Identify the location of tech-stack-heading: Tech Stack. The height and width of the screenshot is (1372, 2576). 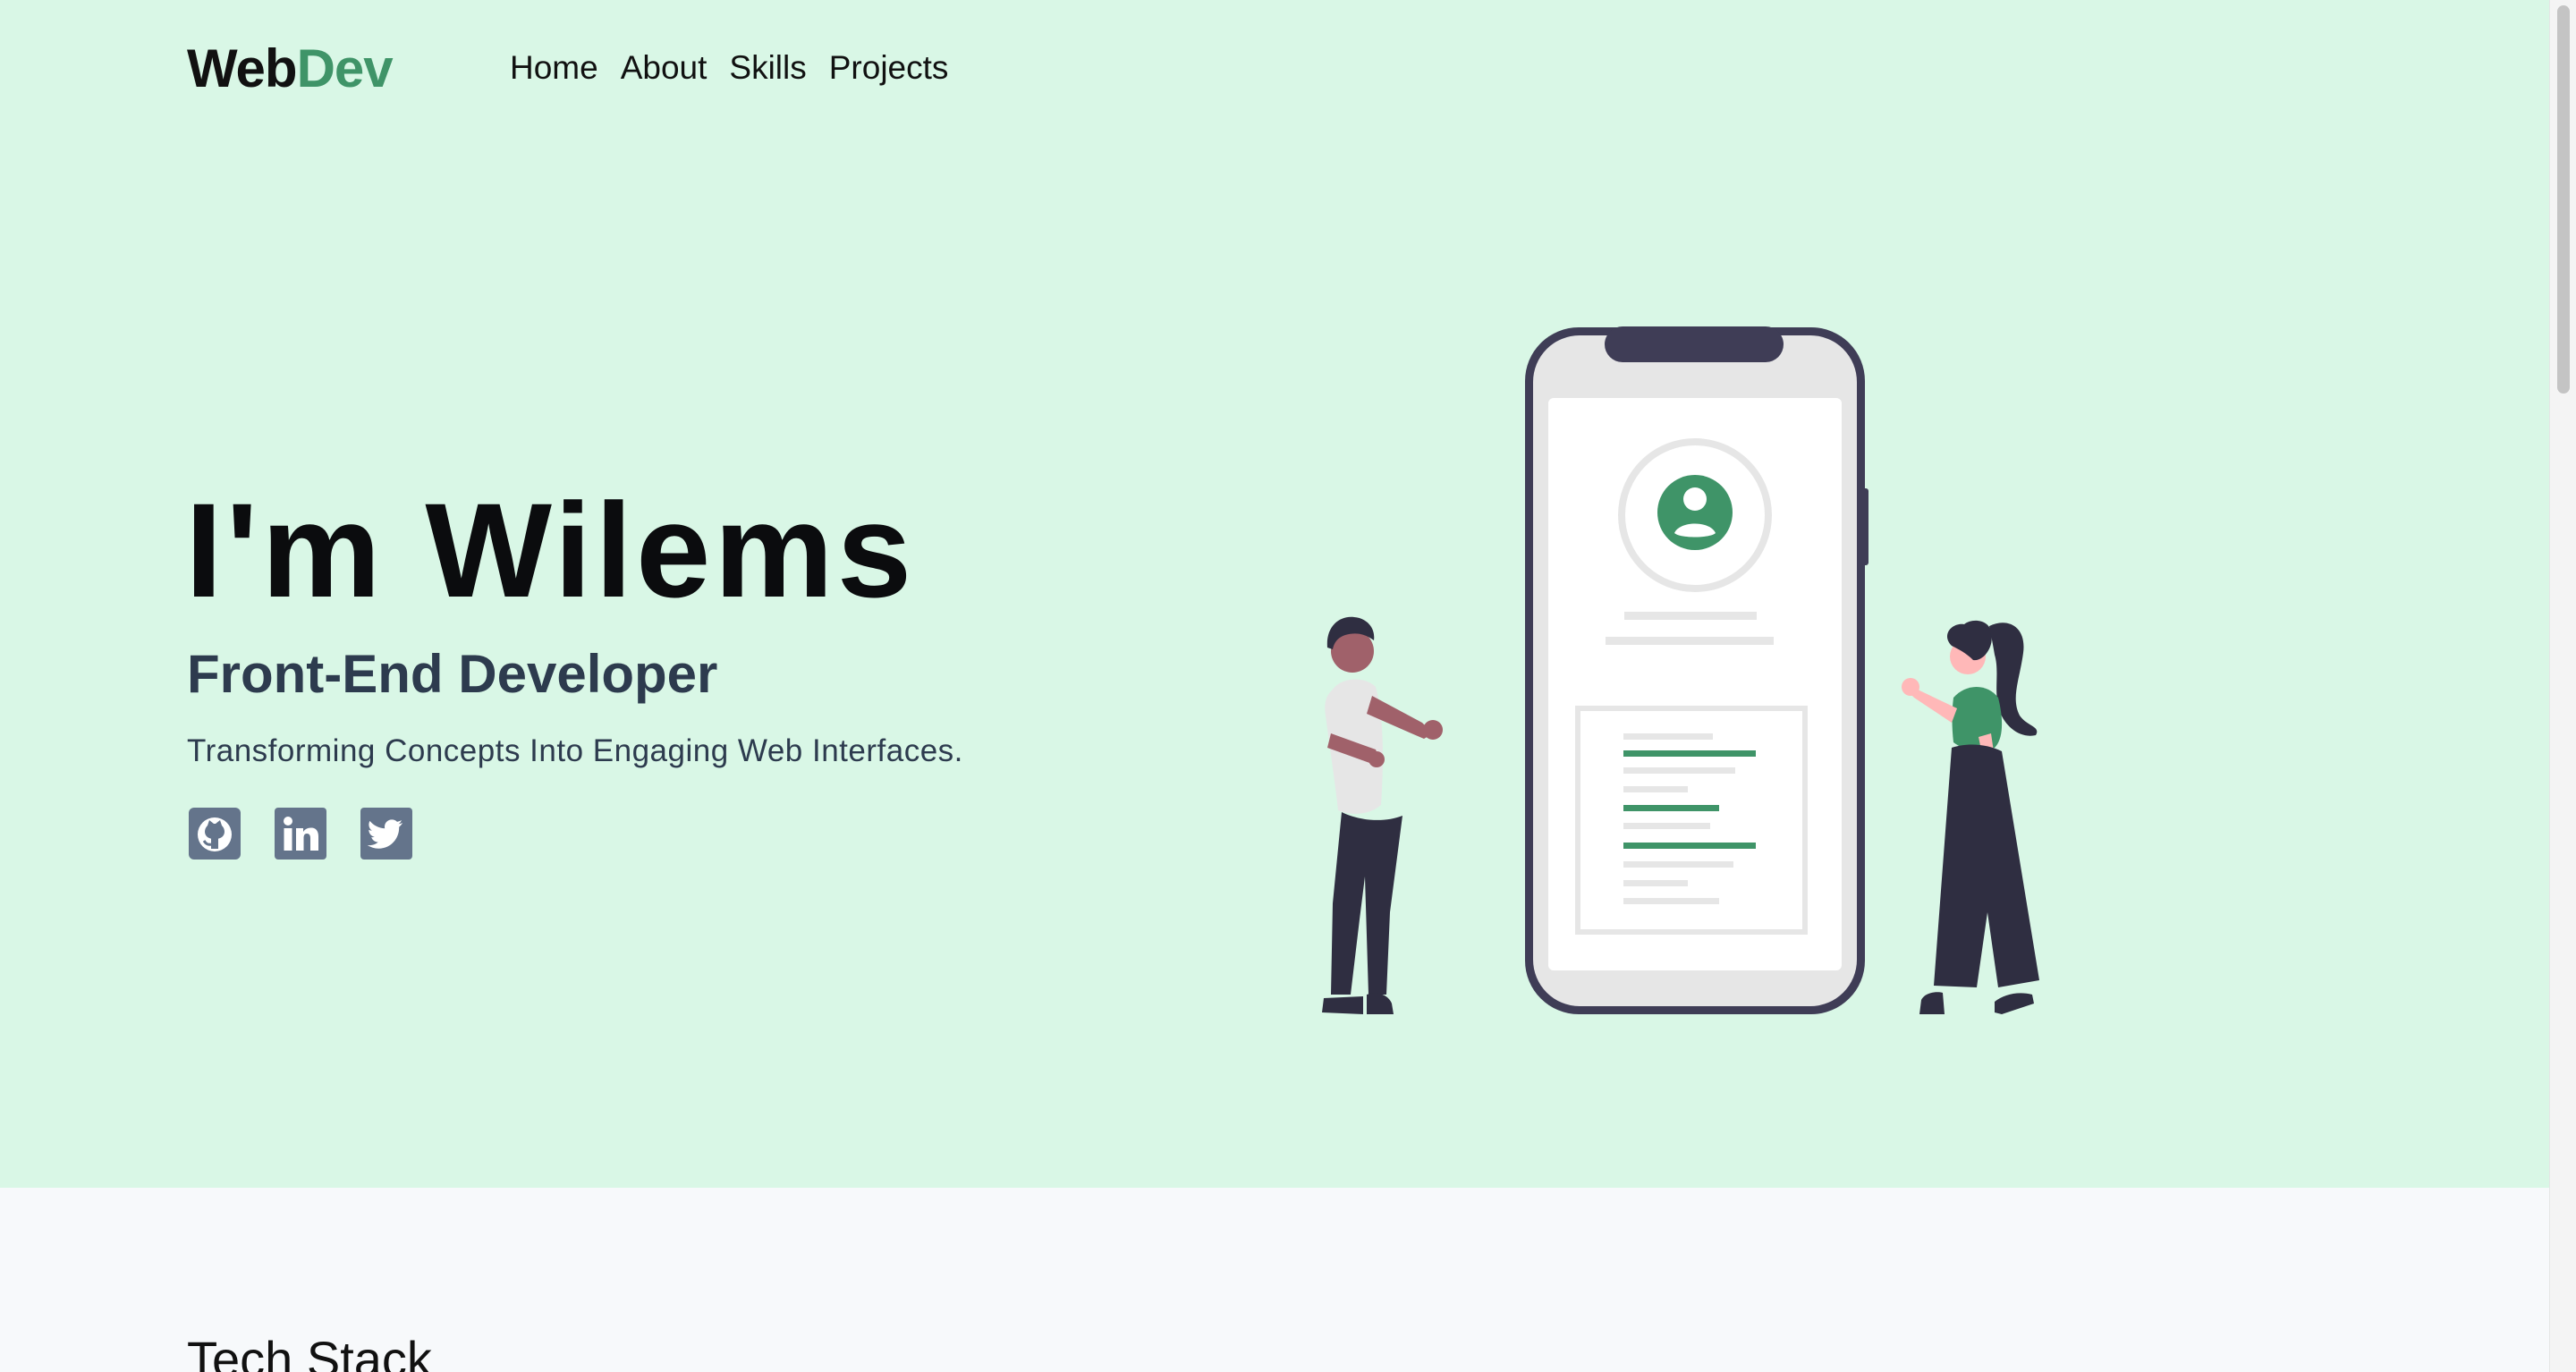
(309, 1352).